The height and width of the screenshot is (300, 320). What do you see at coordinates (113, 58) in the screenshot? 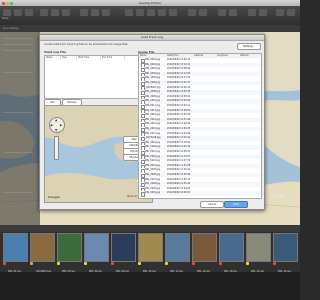
I see `track-col-end: End Time` at bounding box center [113, 58].